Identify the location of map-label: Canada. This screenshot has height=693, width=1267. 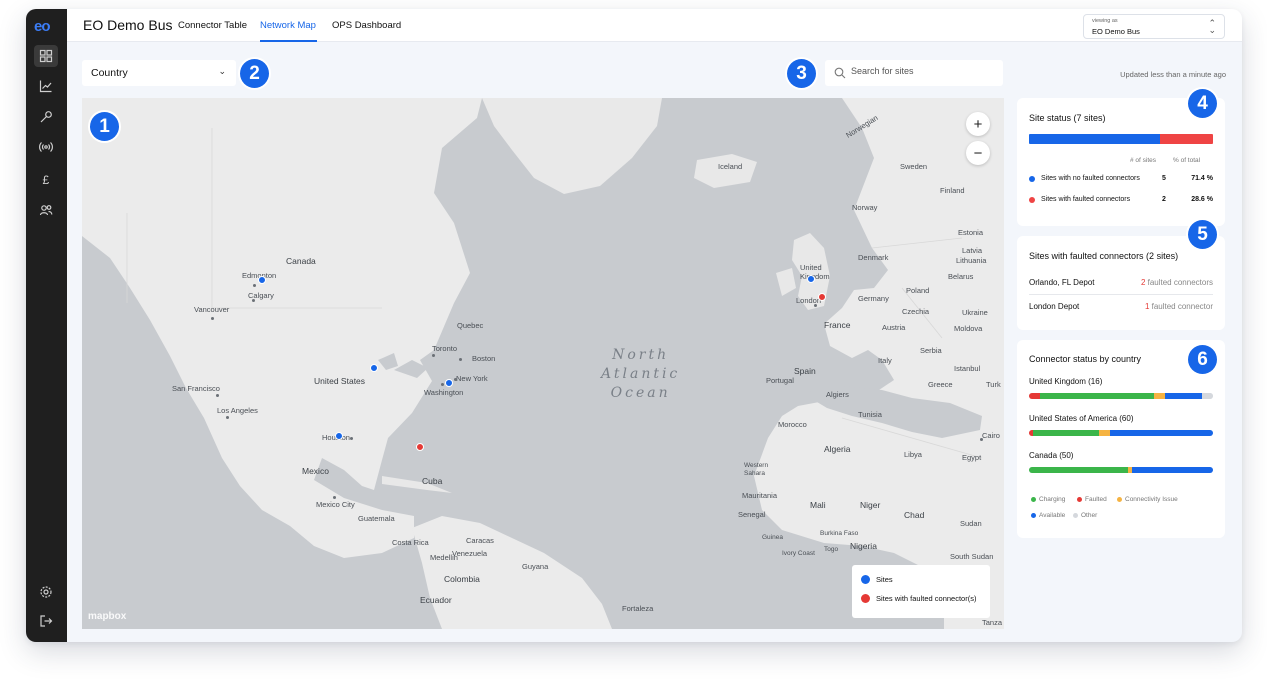
(301, 261).